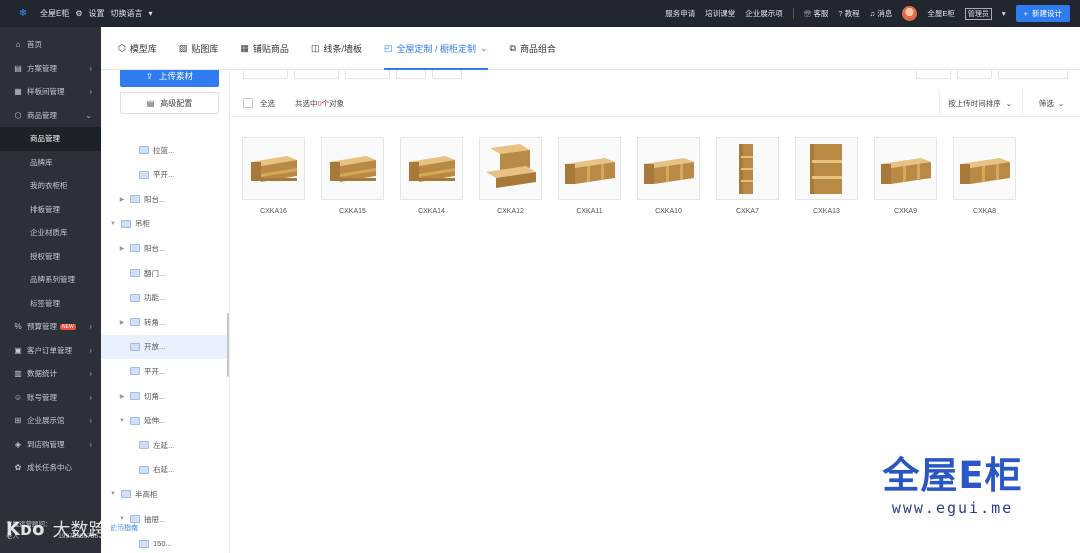 The width and height of the screenshot is (1080, 553). I want to click on sidebar-item-products: ⬡ 商品管理 ⌄, so click(50, 116).